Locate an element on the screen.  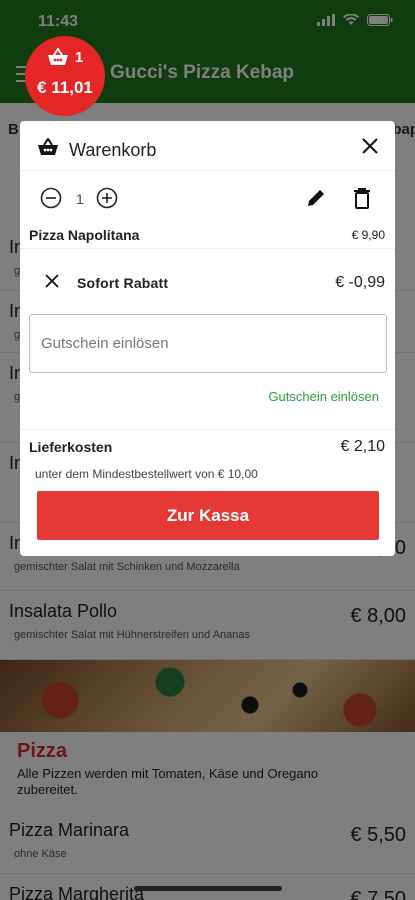
minus-circle-icon is located at coordinates (51, 198).